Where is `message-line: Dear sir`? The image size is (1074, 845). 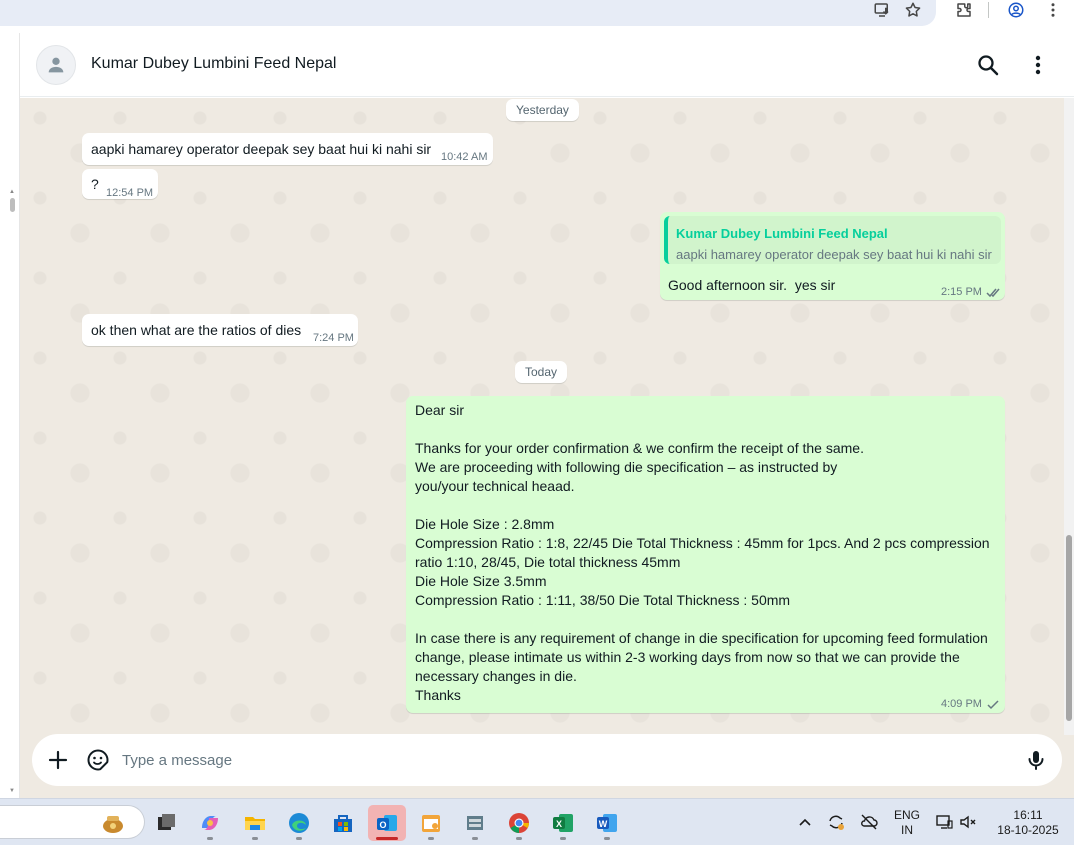 message-line: Dear sir is located at coordinates (440, 410).